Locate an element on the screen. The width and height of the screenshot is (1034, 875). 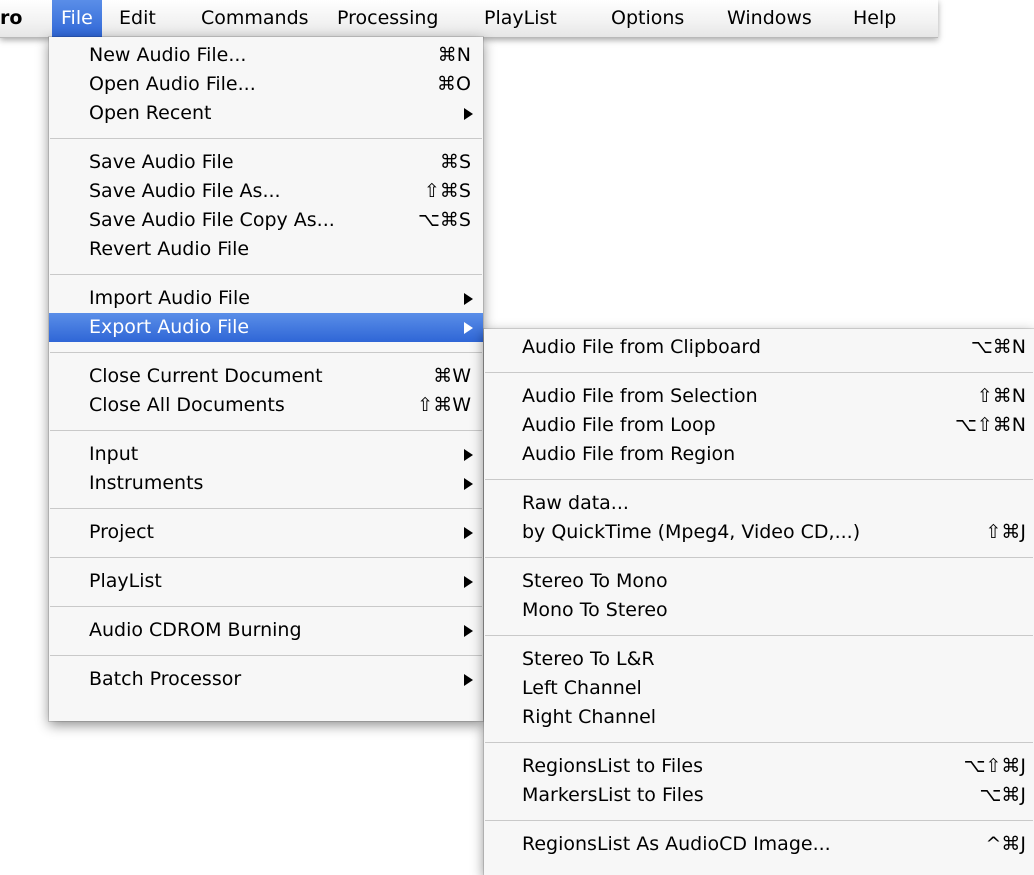
menu-item-label: Input is located at coordinates (114, 454).